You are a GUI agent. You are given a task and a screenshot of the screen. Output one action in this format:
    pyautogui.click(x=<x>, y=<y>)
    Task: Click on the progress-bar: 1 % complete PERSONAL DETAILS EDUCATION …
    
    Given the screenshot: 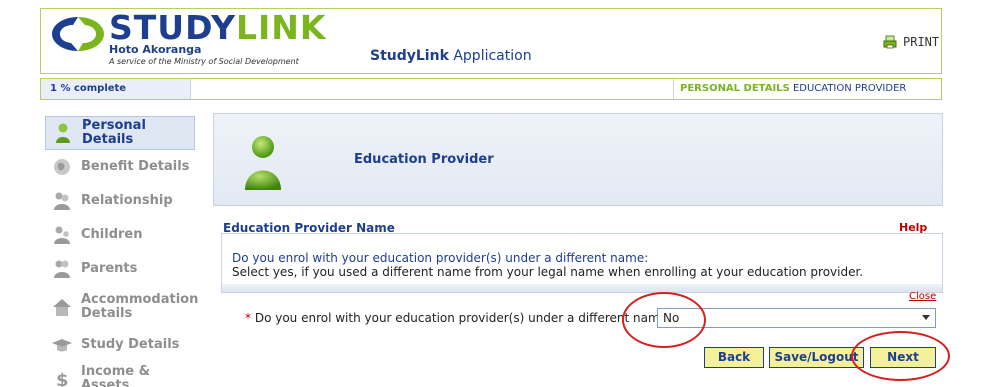 What is the action you would take?
    pyautogui.click(x=491, y=89)
    